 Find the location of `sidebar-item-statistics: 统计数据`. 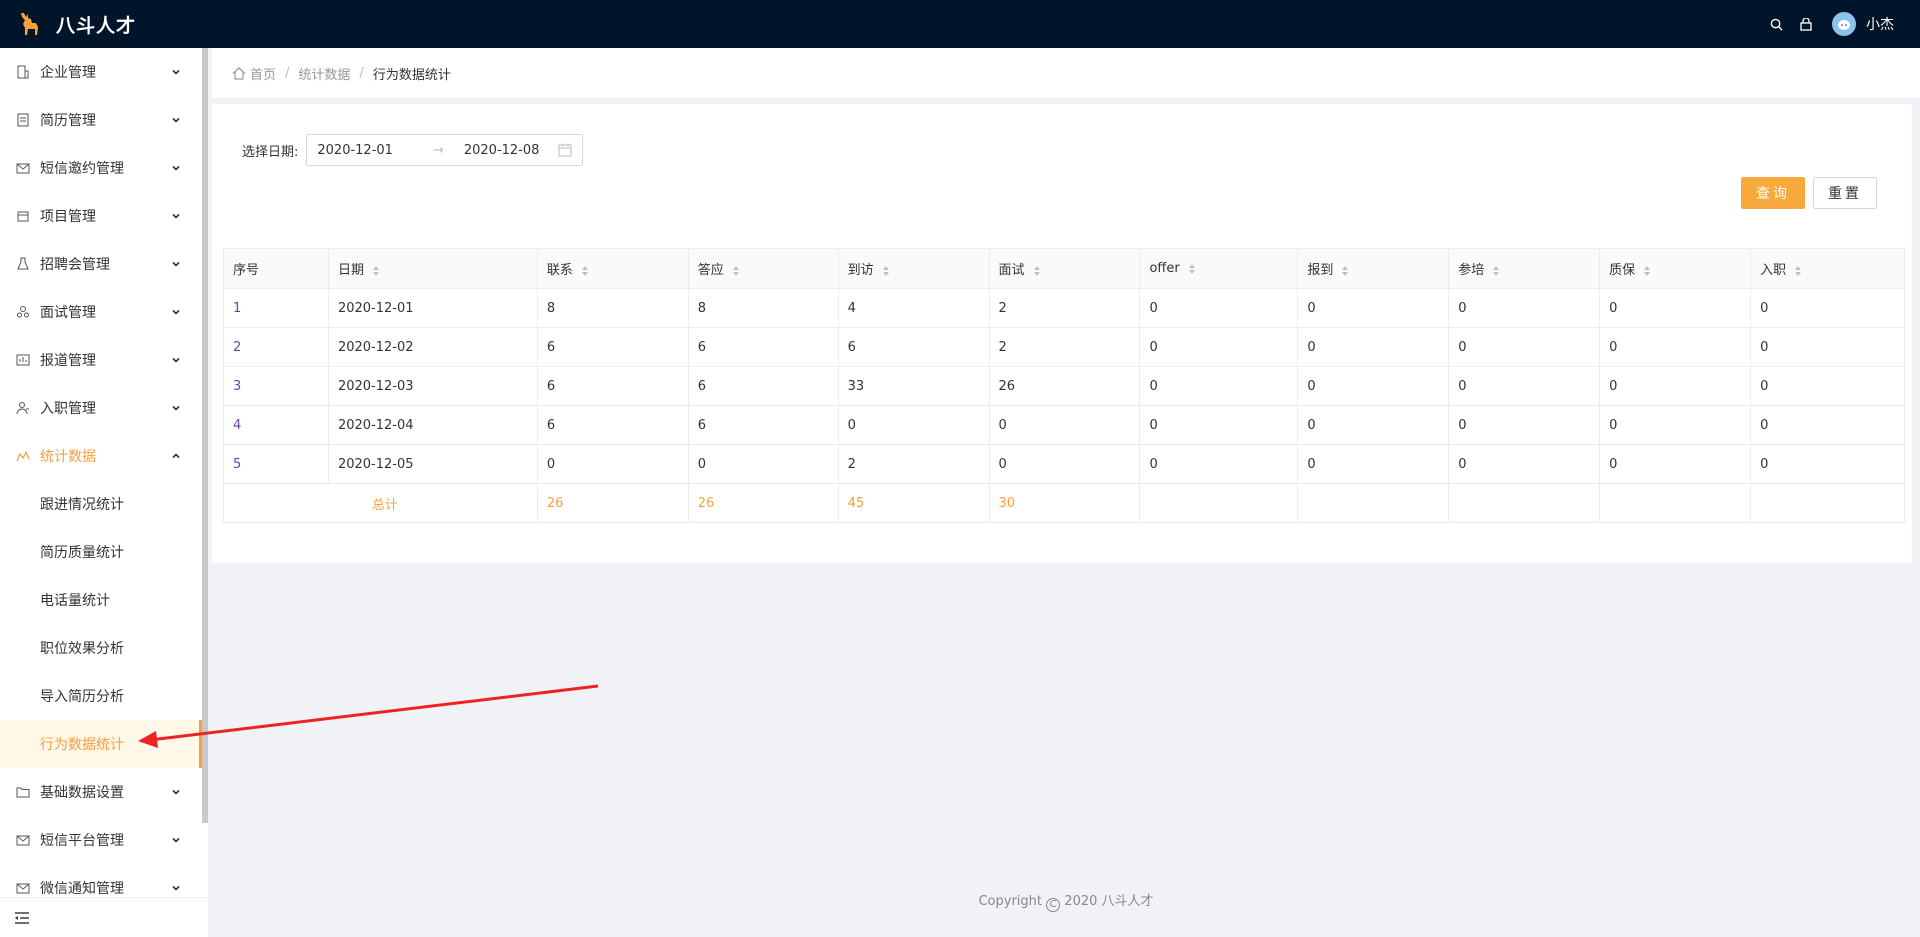

sidebar-item-statistics: 统计数据 is located at coordinates (101, 456).